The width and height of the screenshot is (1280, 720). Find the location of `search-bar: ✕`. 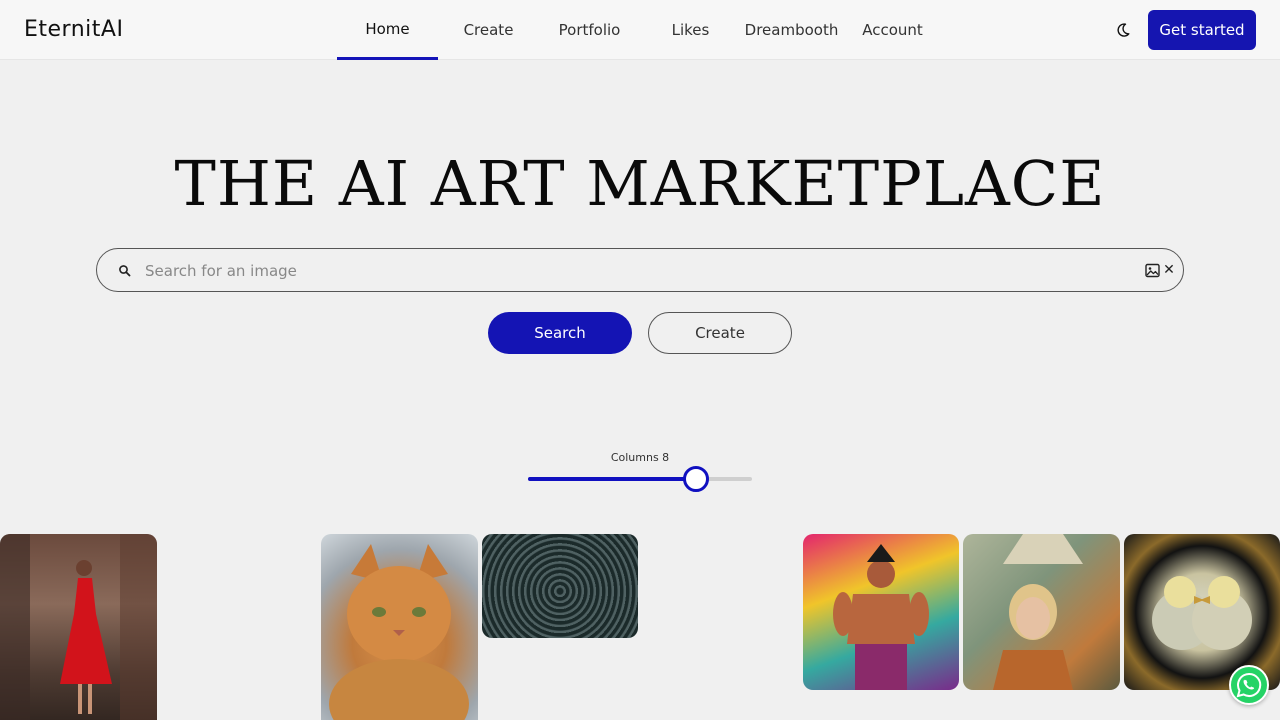

search-bar: ✕ is located at coordinates (640, 270).